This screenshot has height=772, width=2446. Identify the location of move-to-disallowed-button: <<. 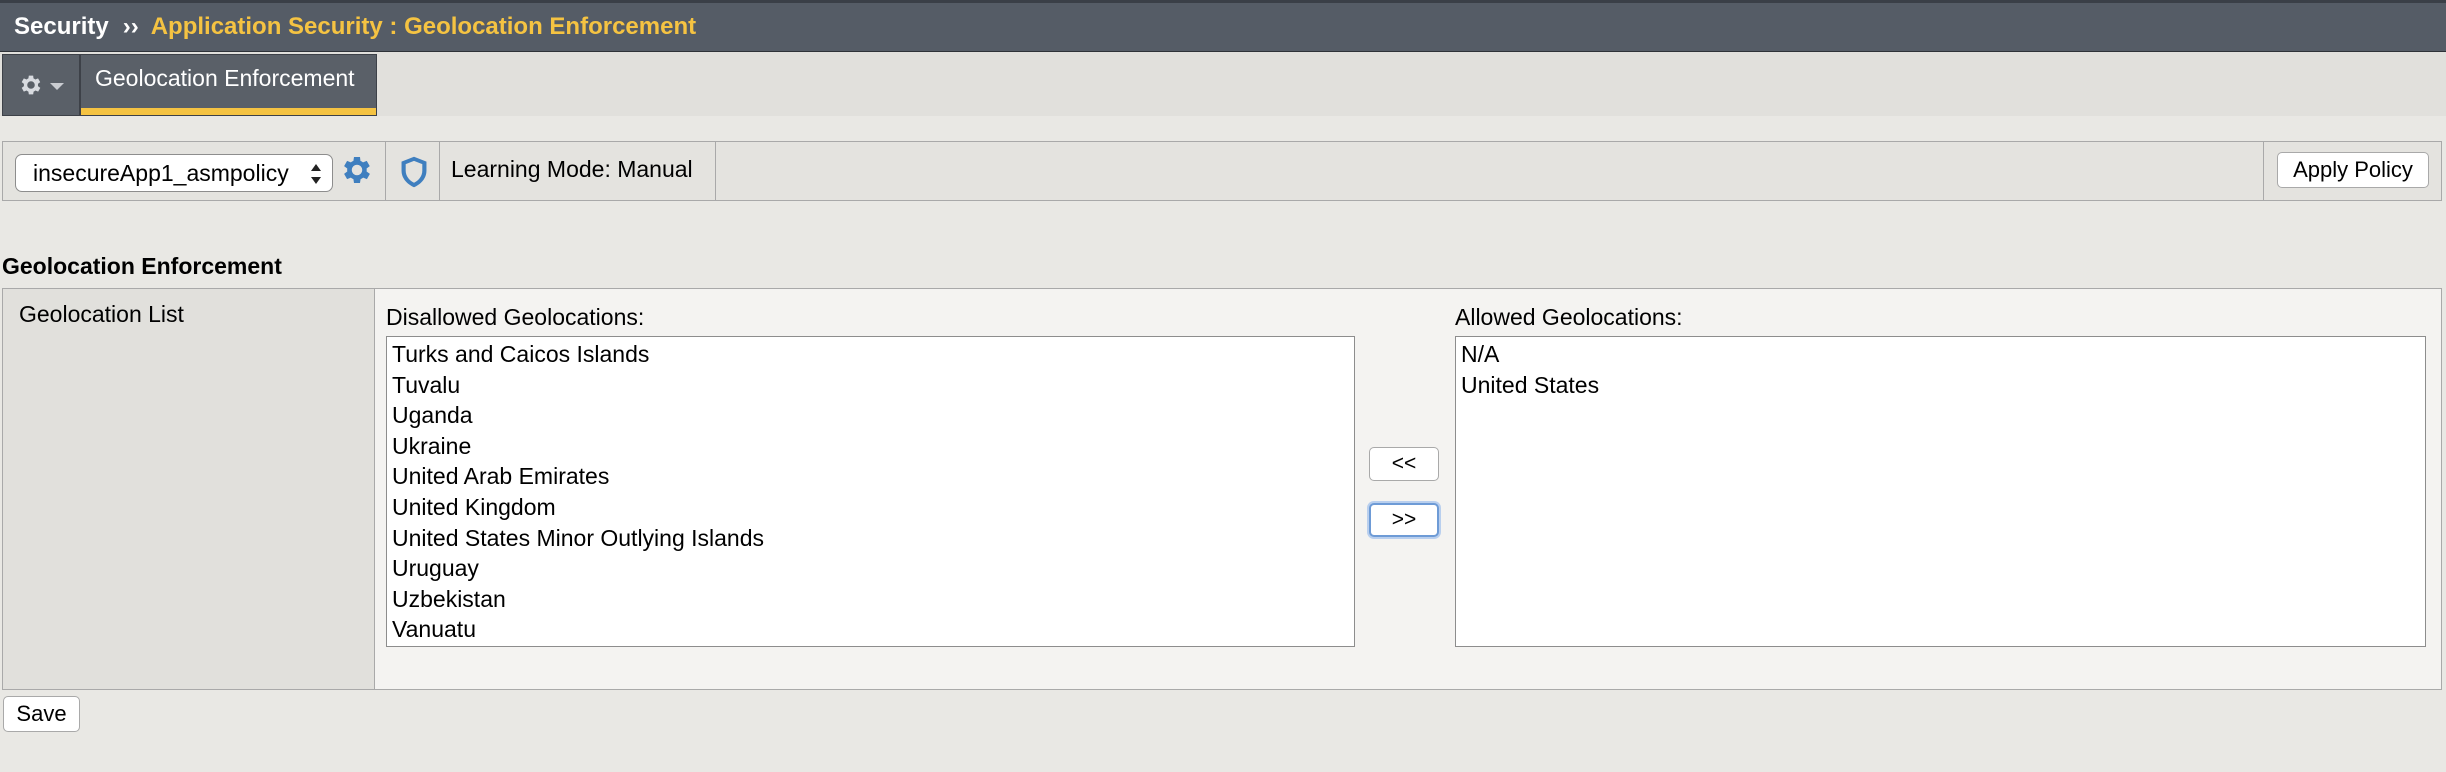
(1404, 464).